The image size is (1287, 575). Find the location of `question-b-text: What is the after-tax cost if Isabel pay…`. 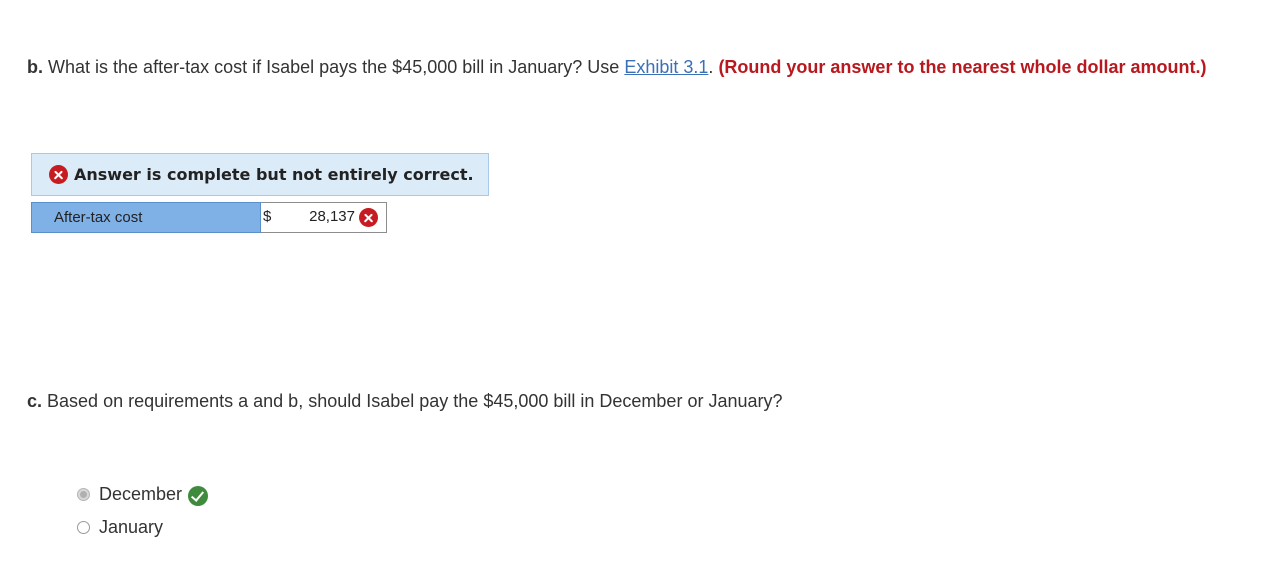

question-b-text: What is the after-tax cost if Isabel pay… is located at coordinates (334, 67).